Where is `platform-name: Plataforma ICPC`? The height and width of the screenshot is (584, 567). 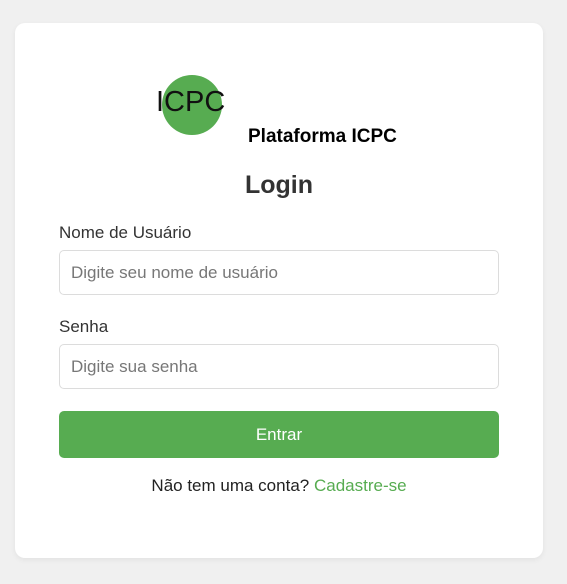 platform-name: Plataforma ICPC is located at coordinates (322, 136).